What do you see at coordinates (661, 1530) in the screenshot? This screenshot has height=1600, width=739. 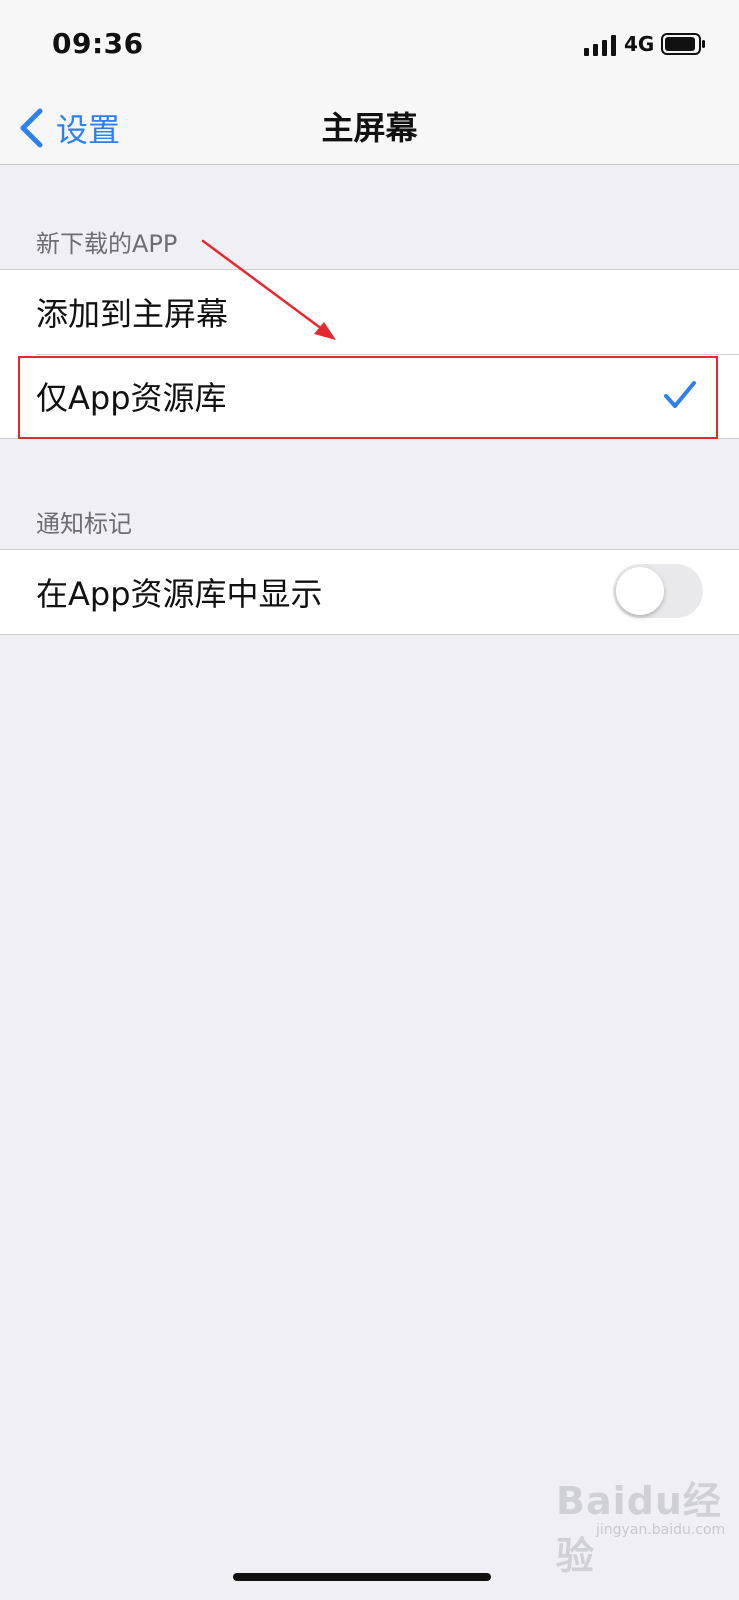 I see `watermark-url: jingyan.baidu.com` at bounding box center [661, 1530].